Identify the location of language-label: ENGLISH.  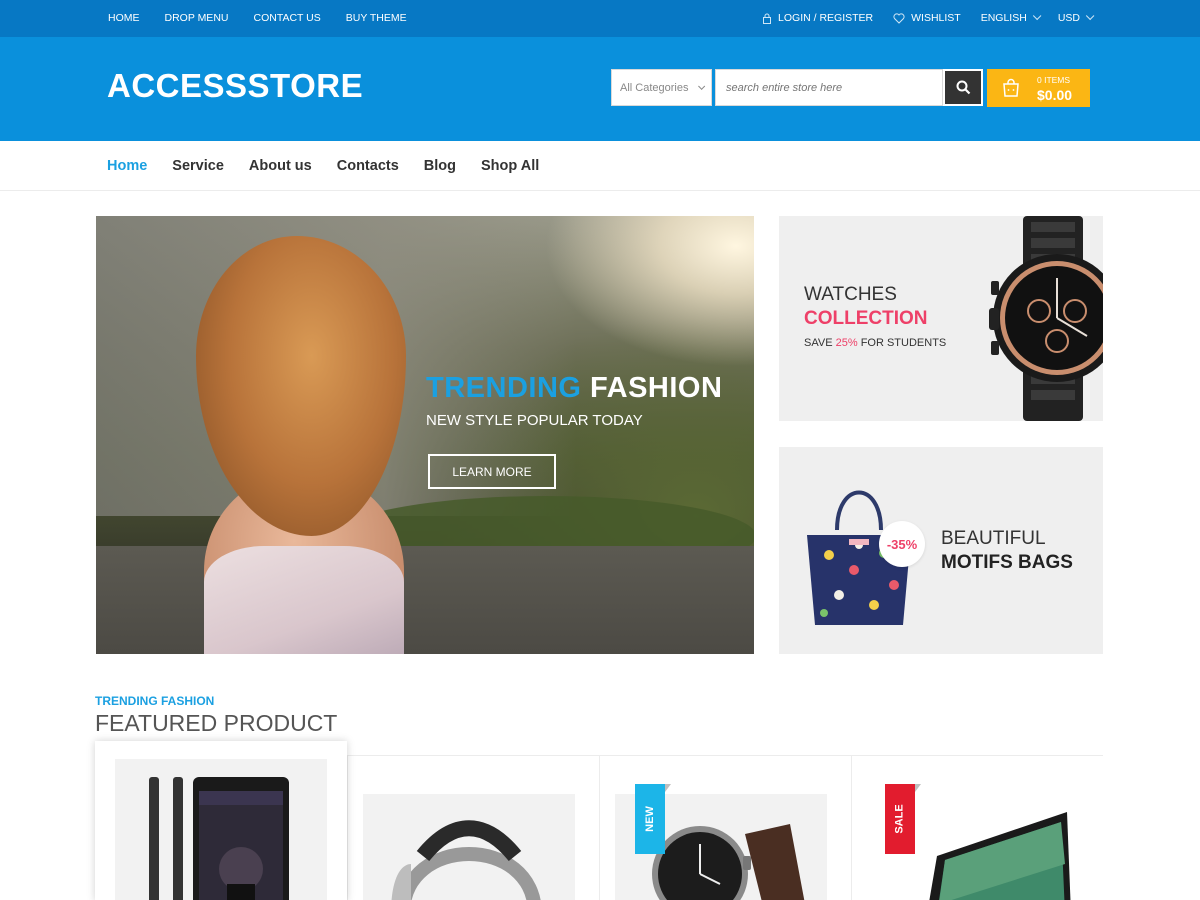
(1003, 18).